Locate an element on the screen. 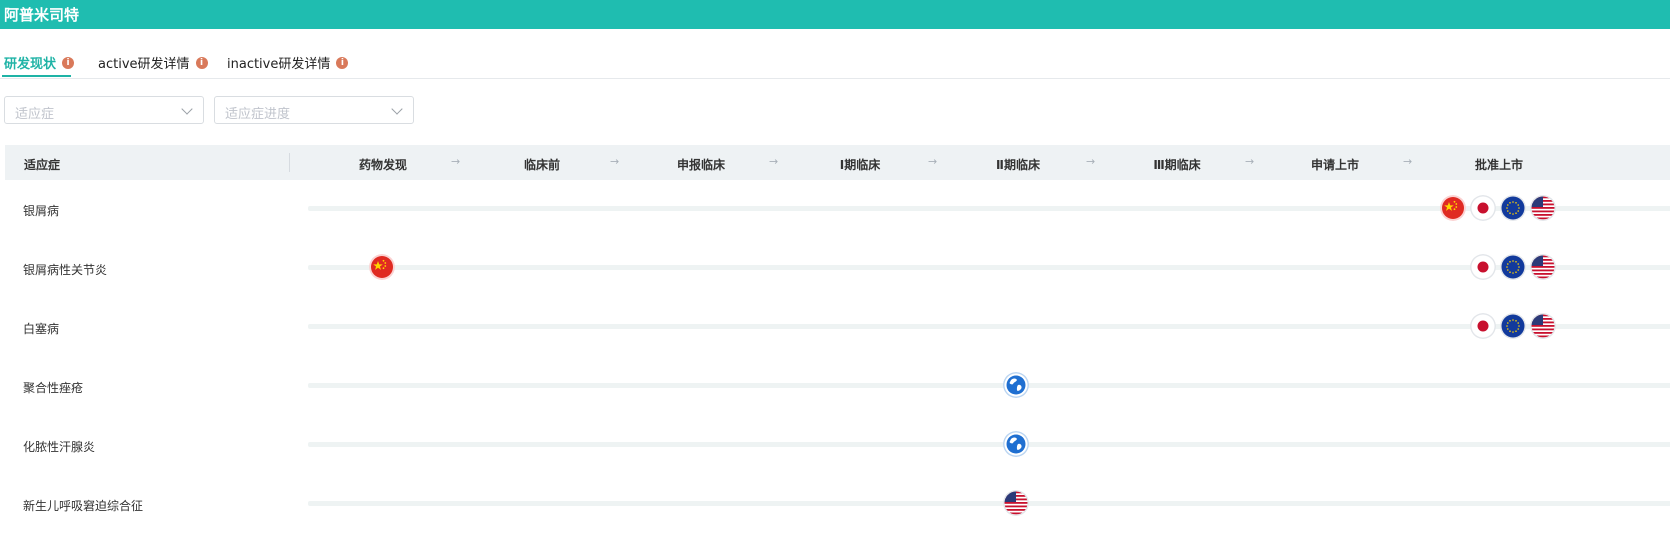 This screenshot has width=1670, height=556. table-row: 白塞病 is located at coordinates (837, 327).